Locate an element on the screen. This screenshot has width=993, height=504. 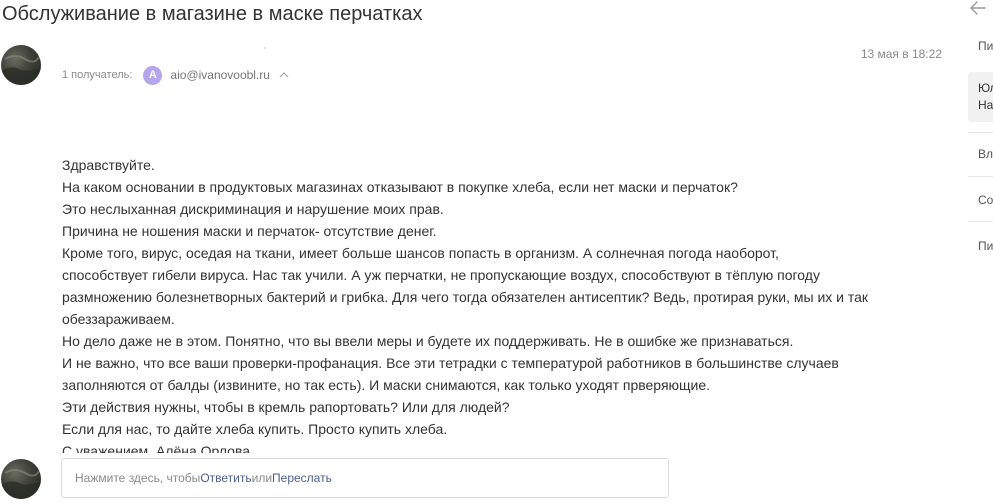
recipient-email: aio@ivanovoobl.ru is located at coordinates (220, 75).